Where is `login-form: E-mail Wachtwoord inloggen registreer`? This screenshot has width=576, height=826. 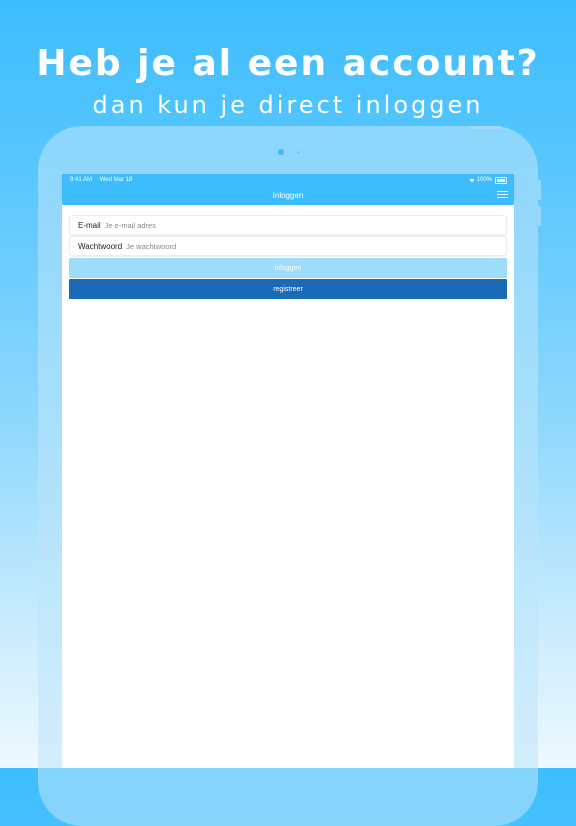
login-form: E-mail Wachtwoord inloggen registreer is located at coordinates (288, 252).